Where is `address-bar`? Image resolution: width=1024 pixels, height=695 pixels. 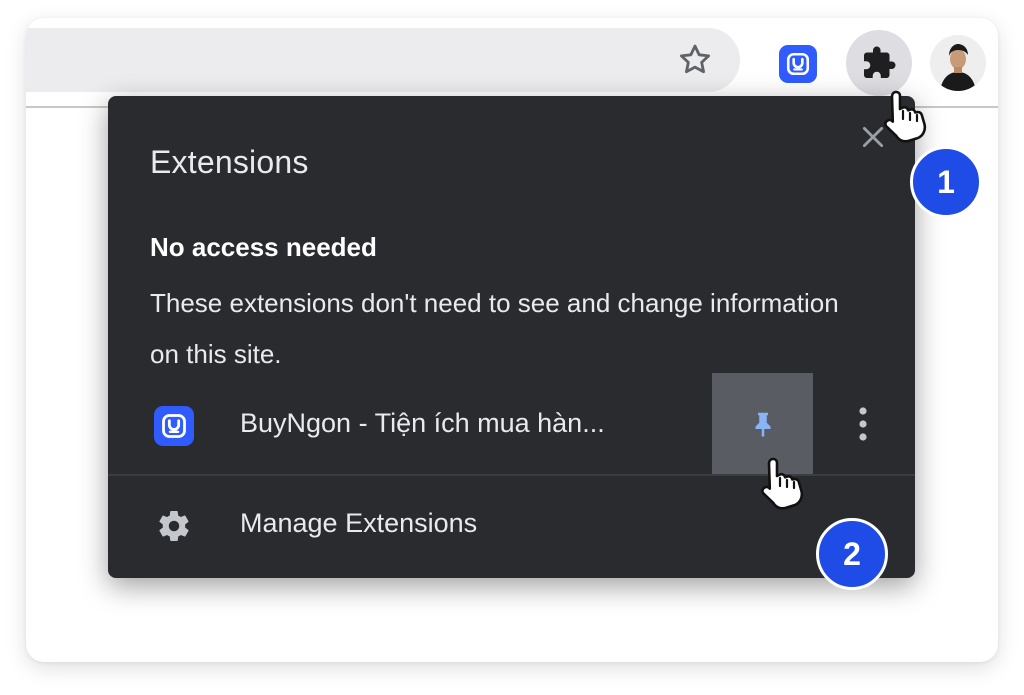 address-bar is located at coordinates (383, 60).